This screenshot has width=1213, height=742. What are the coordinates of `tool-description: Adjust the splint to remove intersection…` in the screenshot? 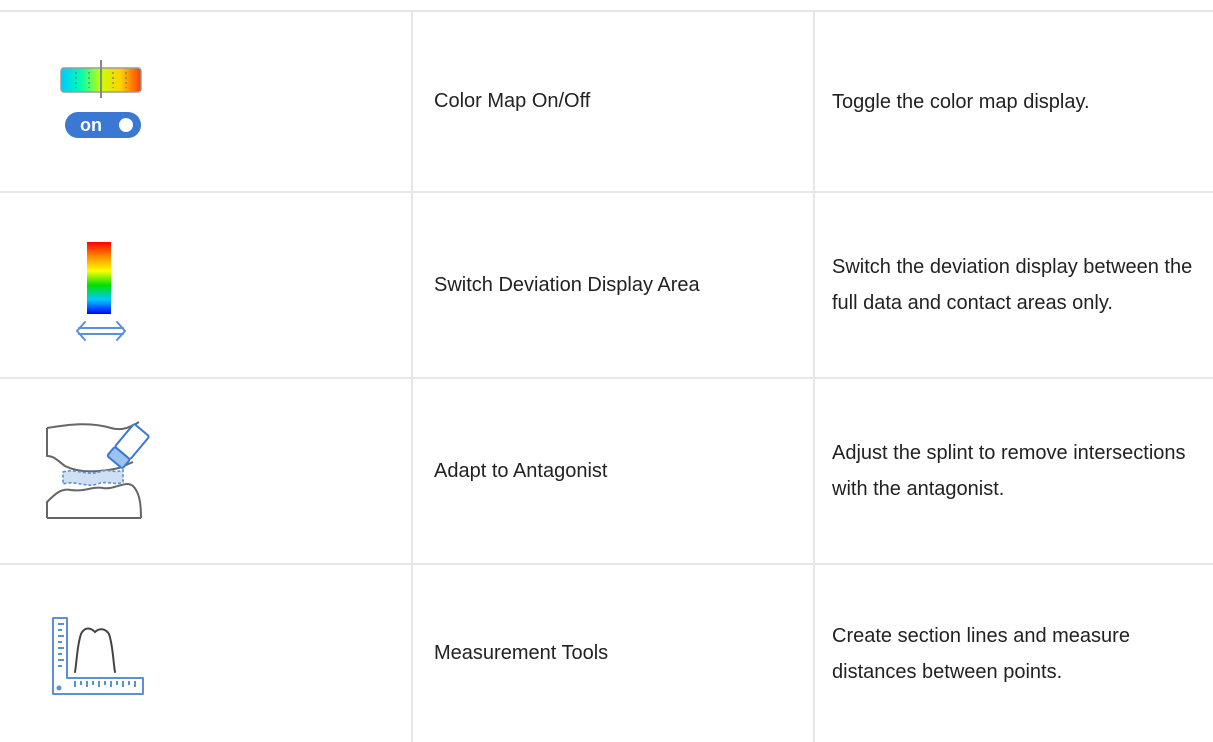 It's located at (1014, 471).